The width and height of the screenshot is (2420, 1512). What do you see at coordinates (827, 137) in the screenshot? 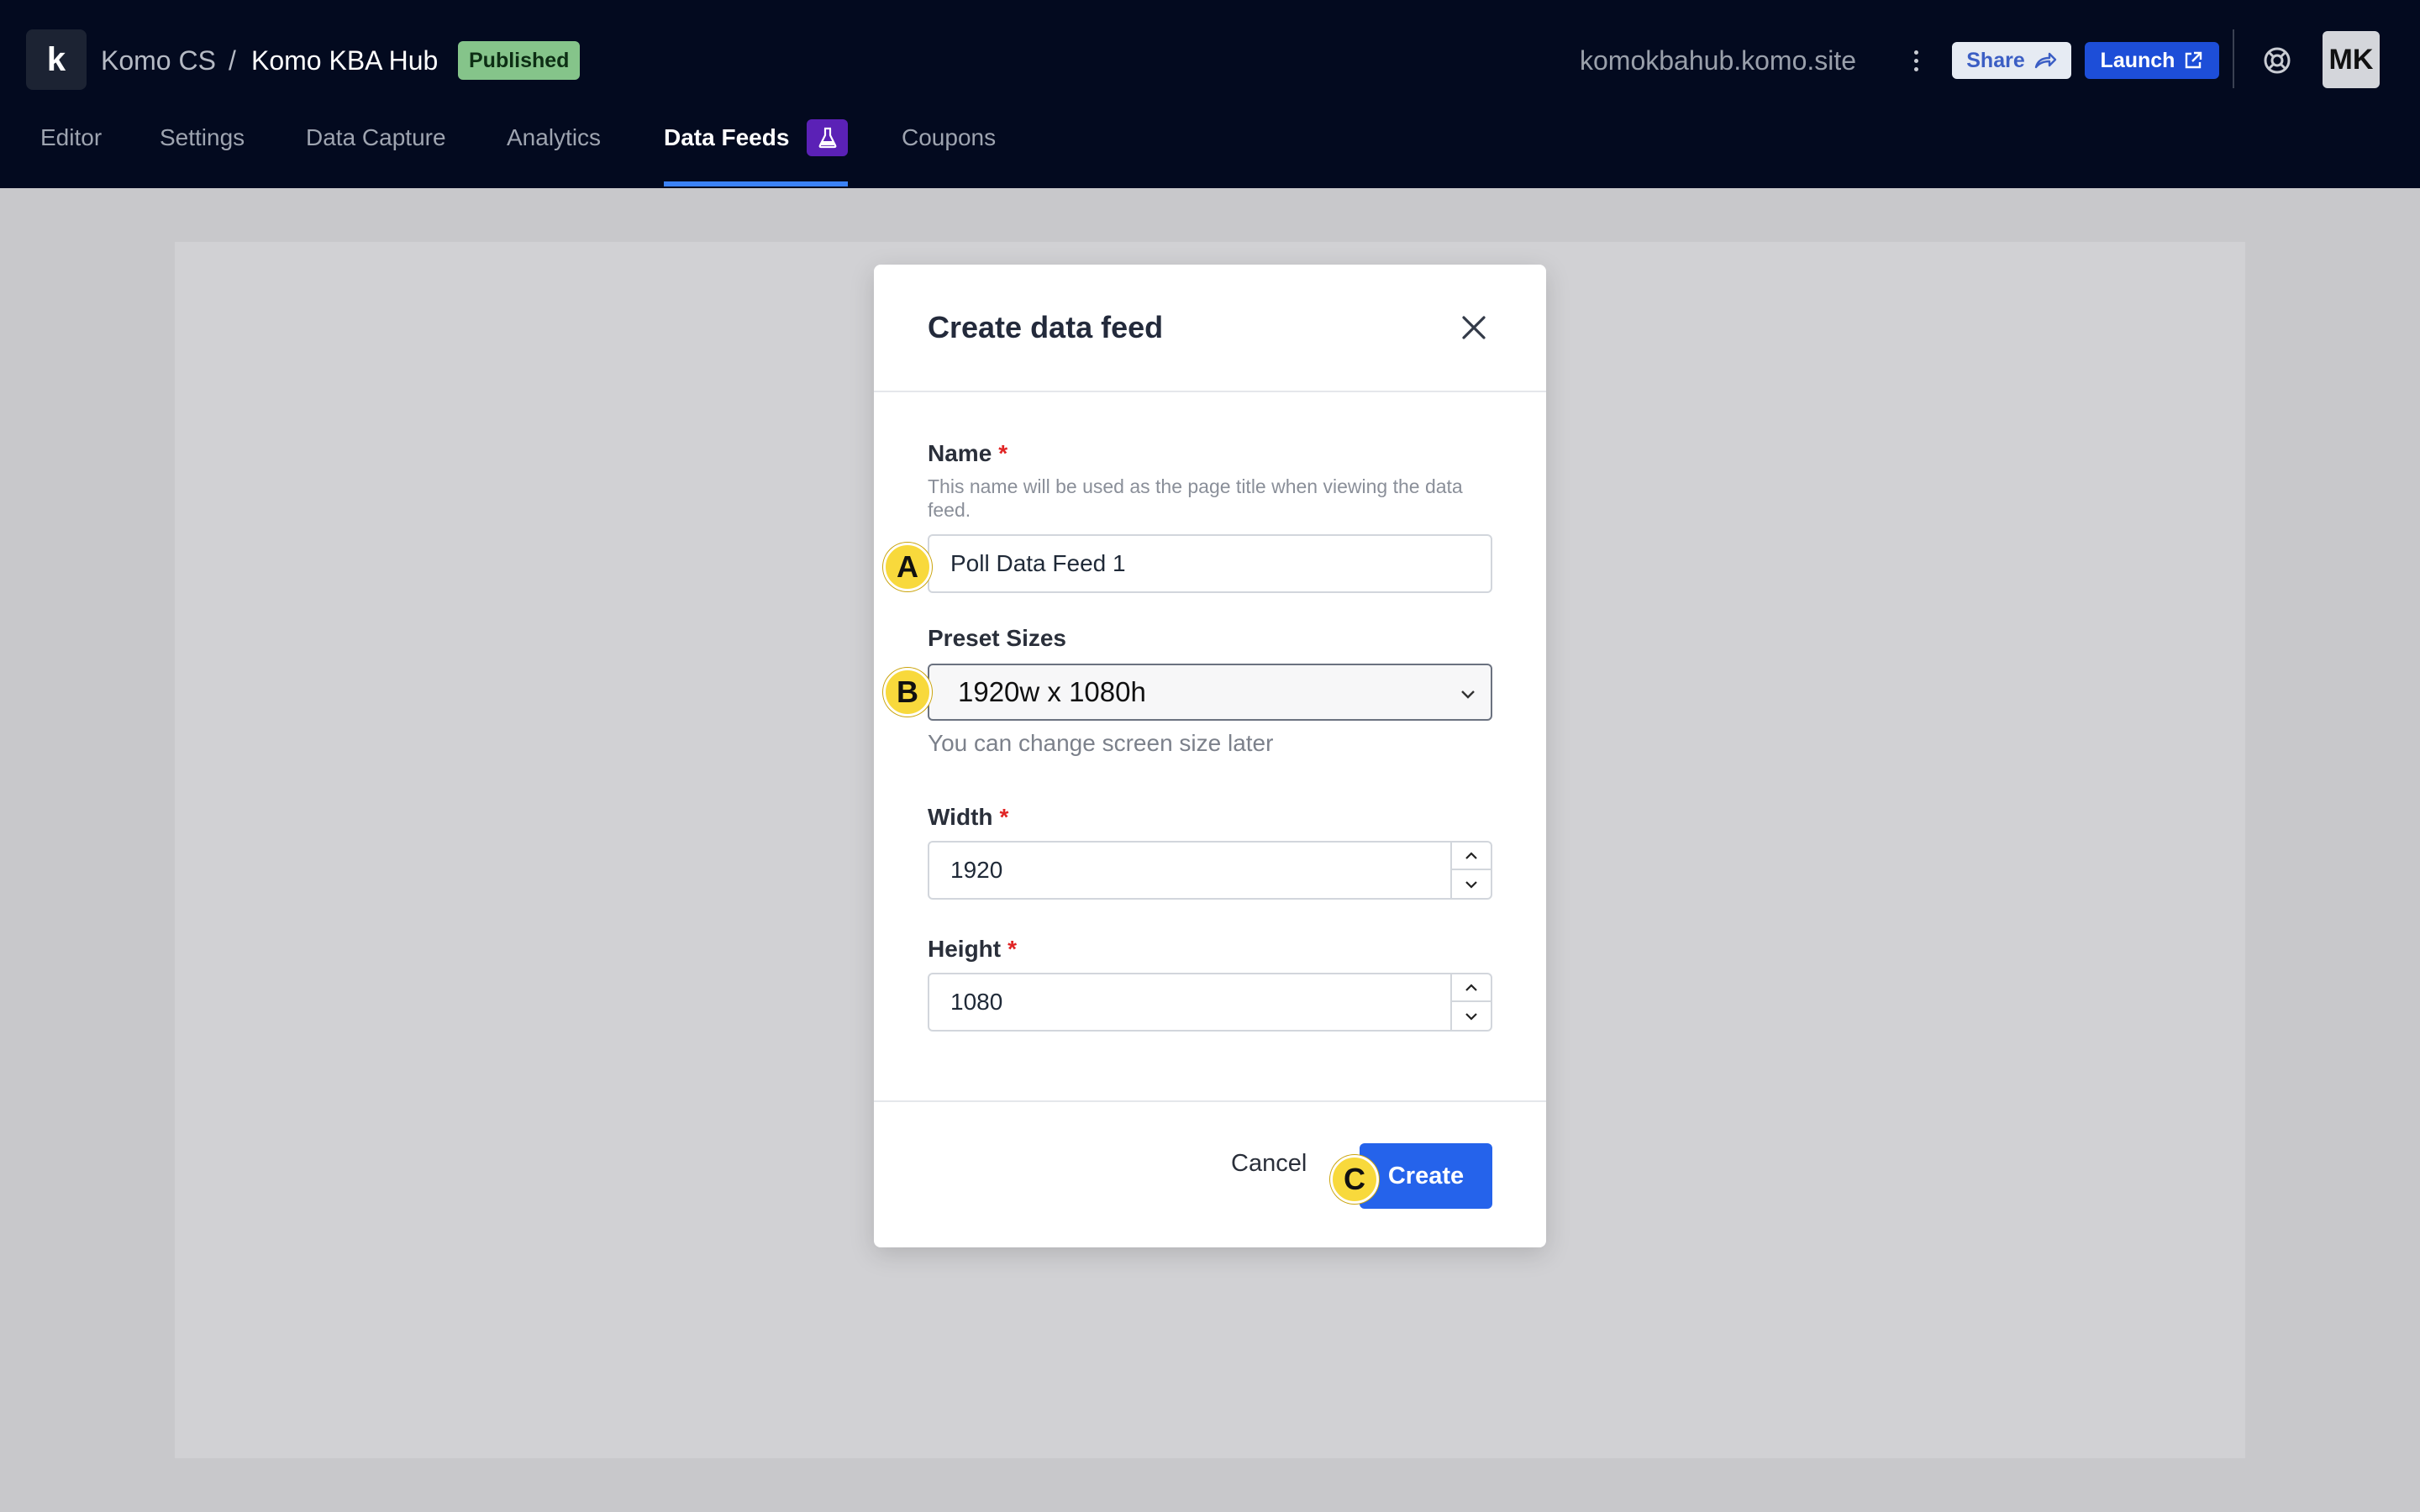
I see `beta-flask-icon` at bounding box center [827, 137].